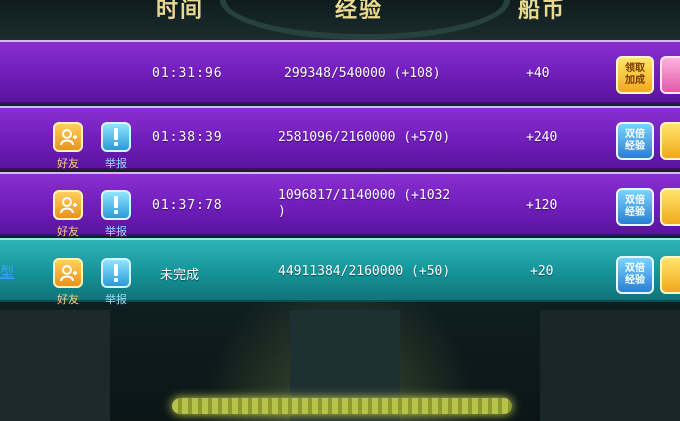  What do you see at coordinates (610, 365) in the screenshot?
I see `background-panel-right` at bounding box center [610, 365].